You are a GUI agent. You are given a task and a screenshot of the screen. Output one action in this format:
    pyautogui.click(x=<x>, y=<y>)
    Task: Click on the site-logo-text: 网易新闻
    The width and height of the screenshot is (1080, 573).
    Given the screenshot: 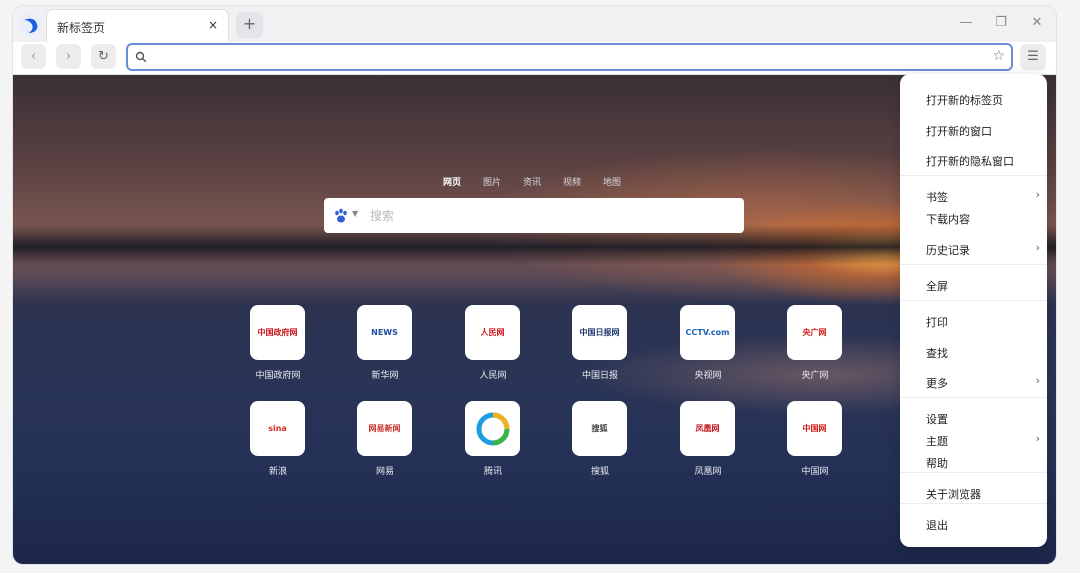 What is the action you would take?
    pyautogui.click(x=384, y=428)
    